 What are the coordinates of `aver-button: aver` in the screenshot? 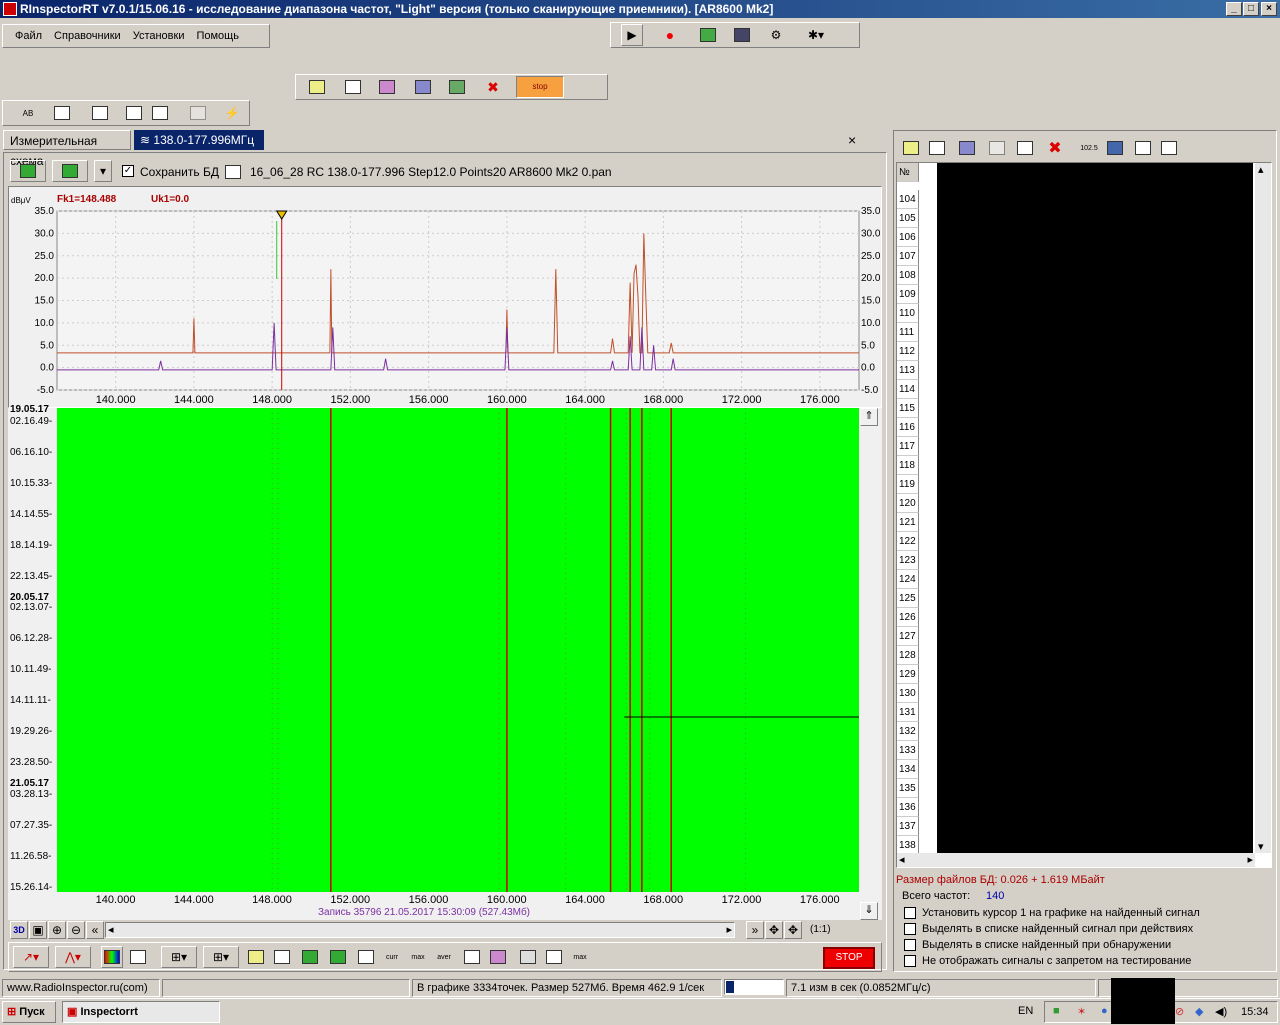 It's located at (444, 957).